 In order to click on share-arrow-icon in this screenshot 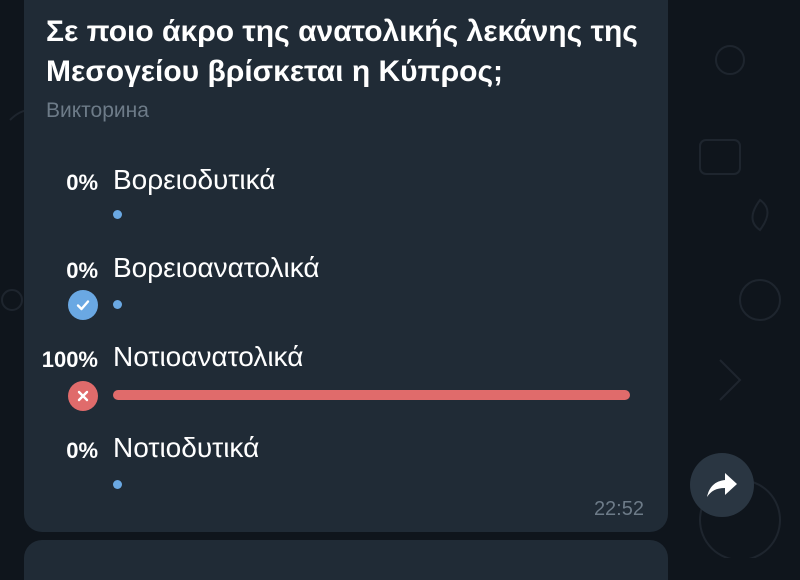, I will do `click(722, 485)`.